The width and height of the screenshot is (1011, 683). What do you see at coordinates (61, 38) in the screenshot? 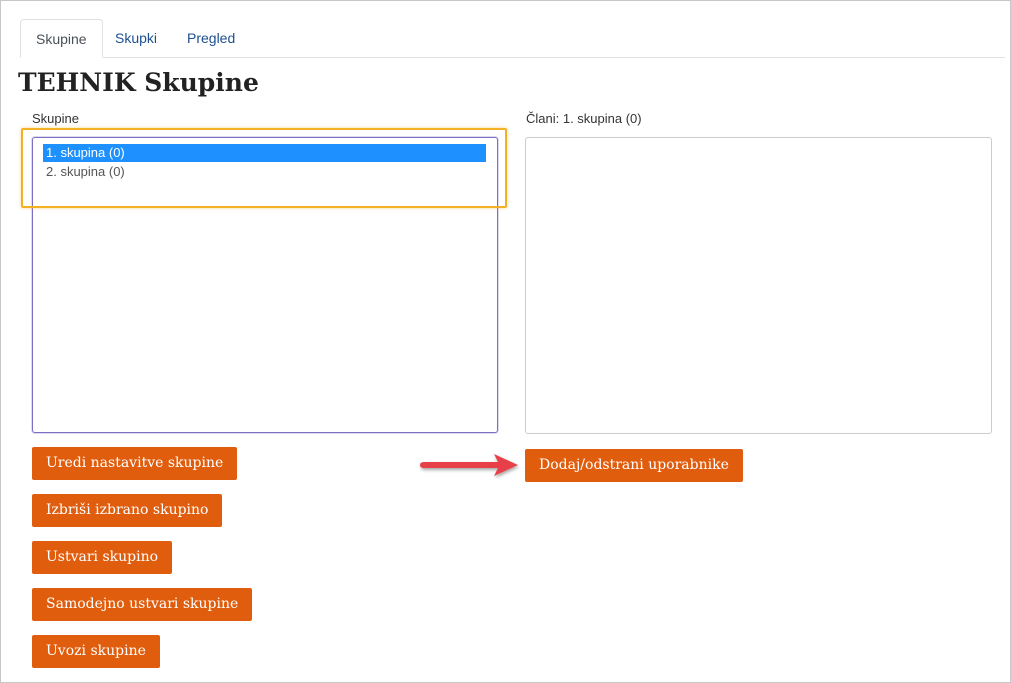
I see `tab-skupine: Skupine` at bounding box center [61, 38].